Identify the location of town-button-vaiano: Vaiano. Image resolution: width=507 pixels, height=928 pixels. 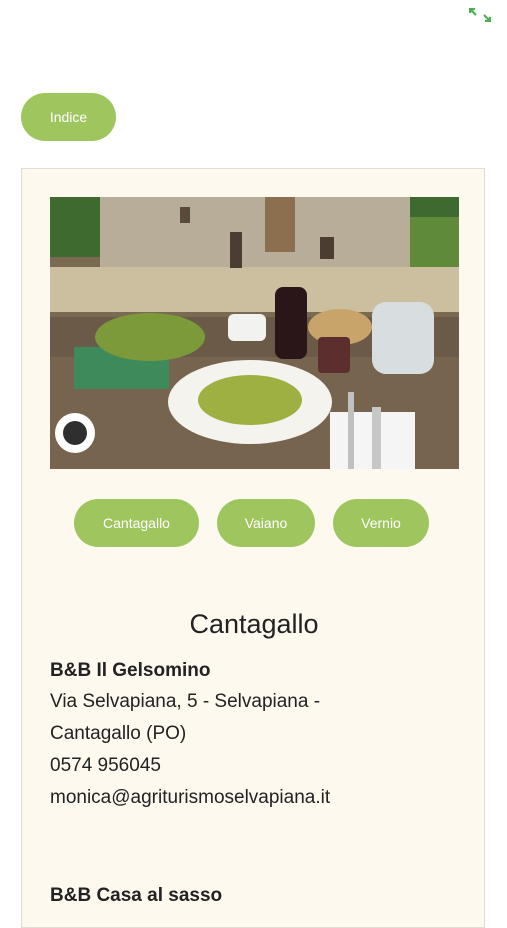
(266, 523).